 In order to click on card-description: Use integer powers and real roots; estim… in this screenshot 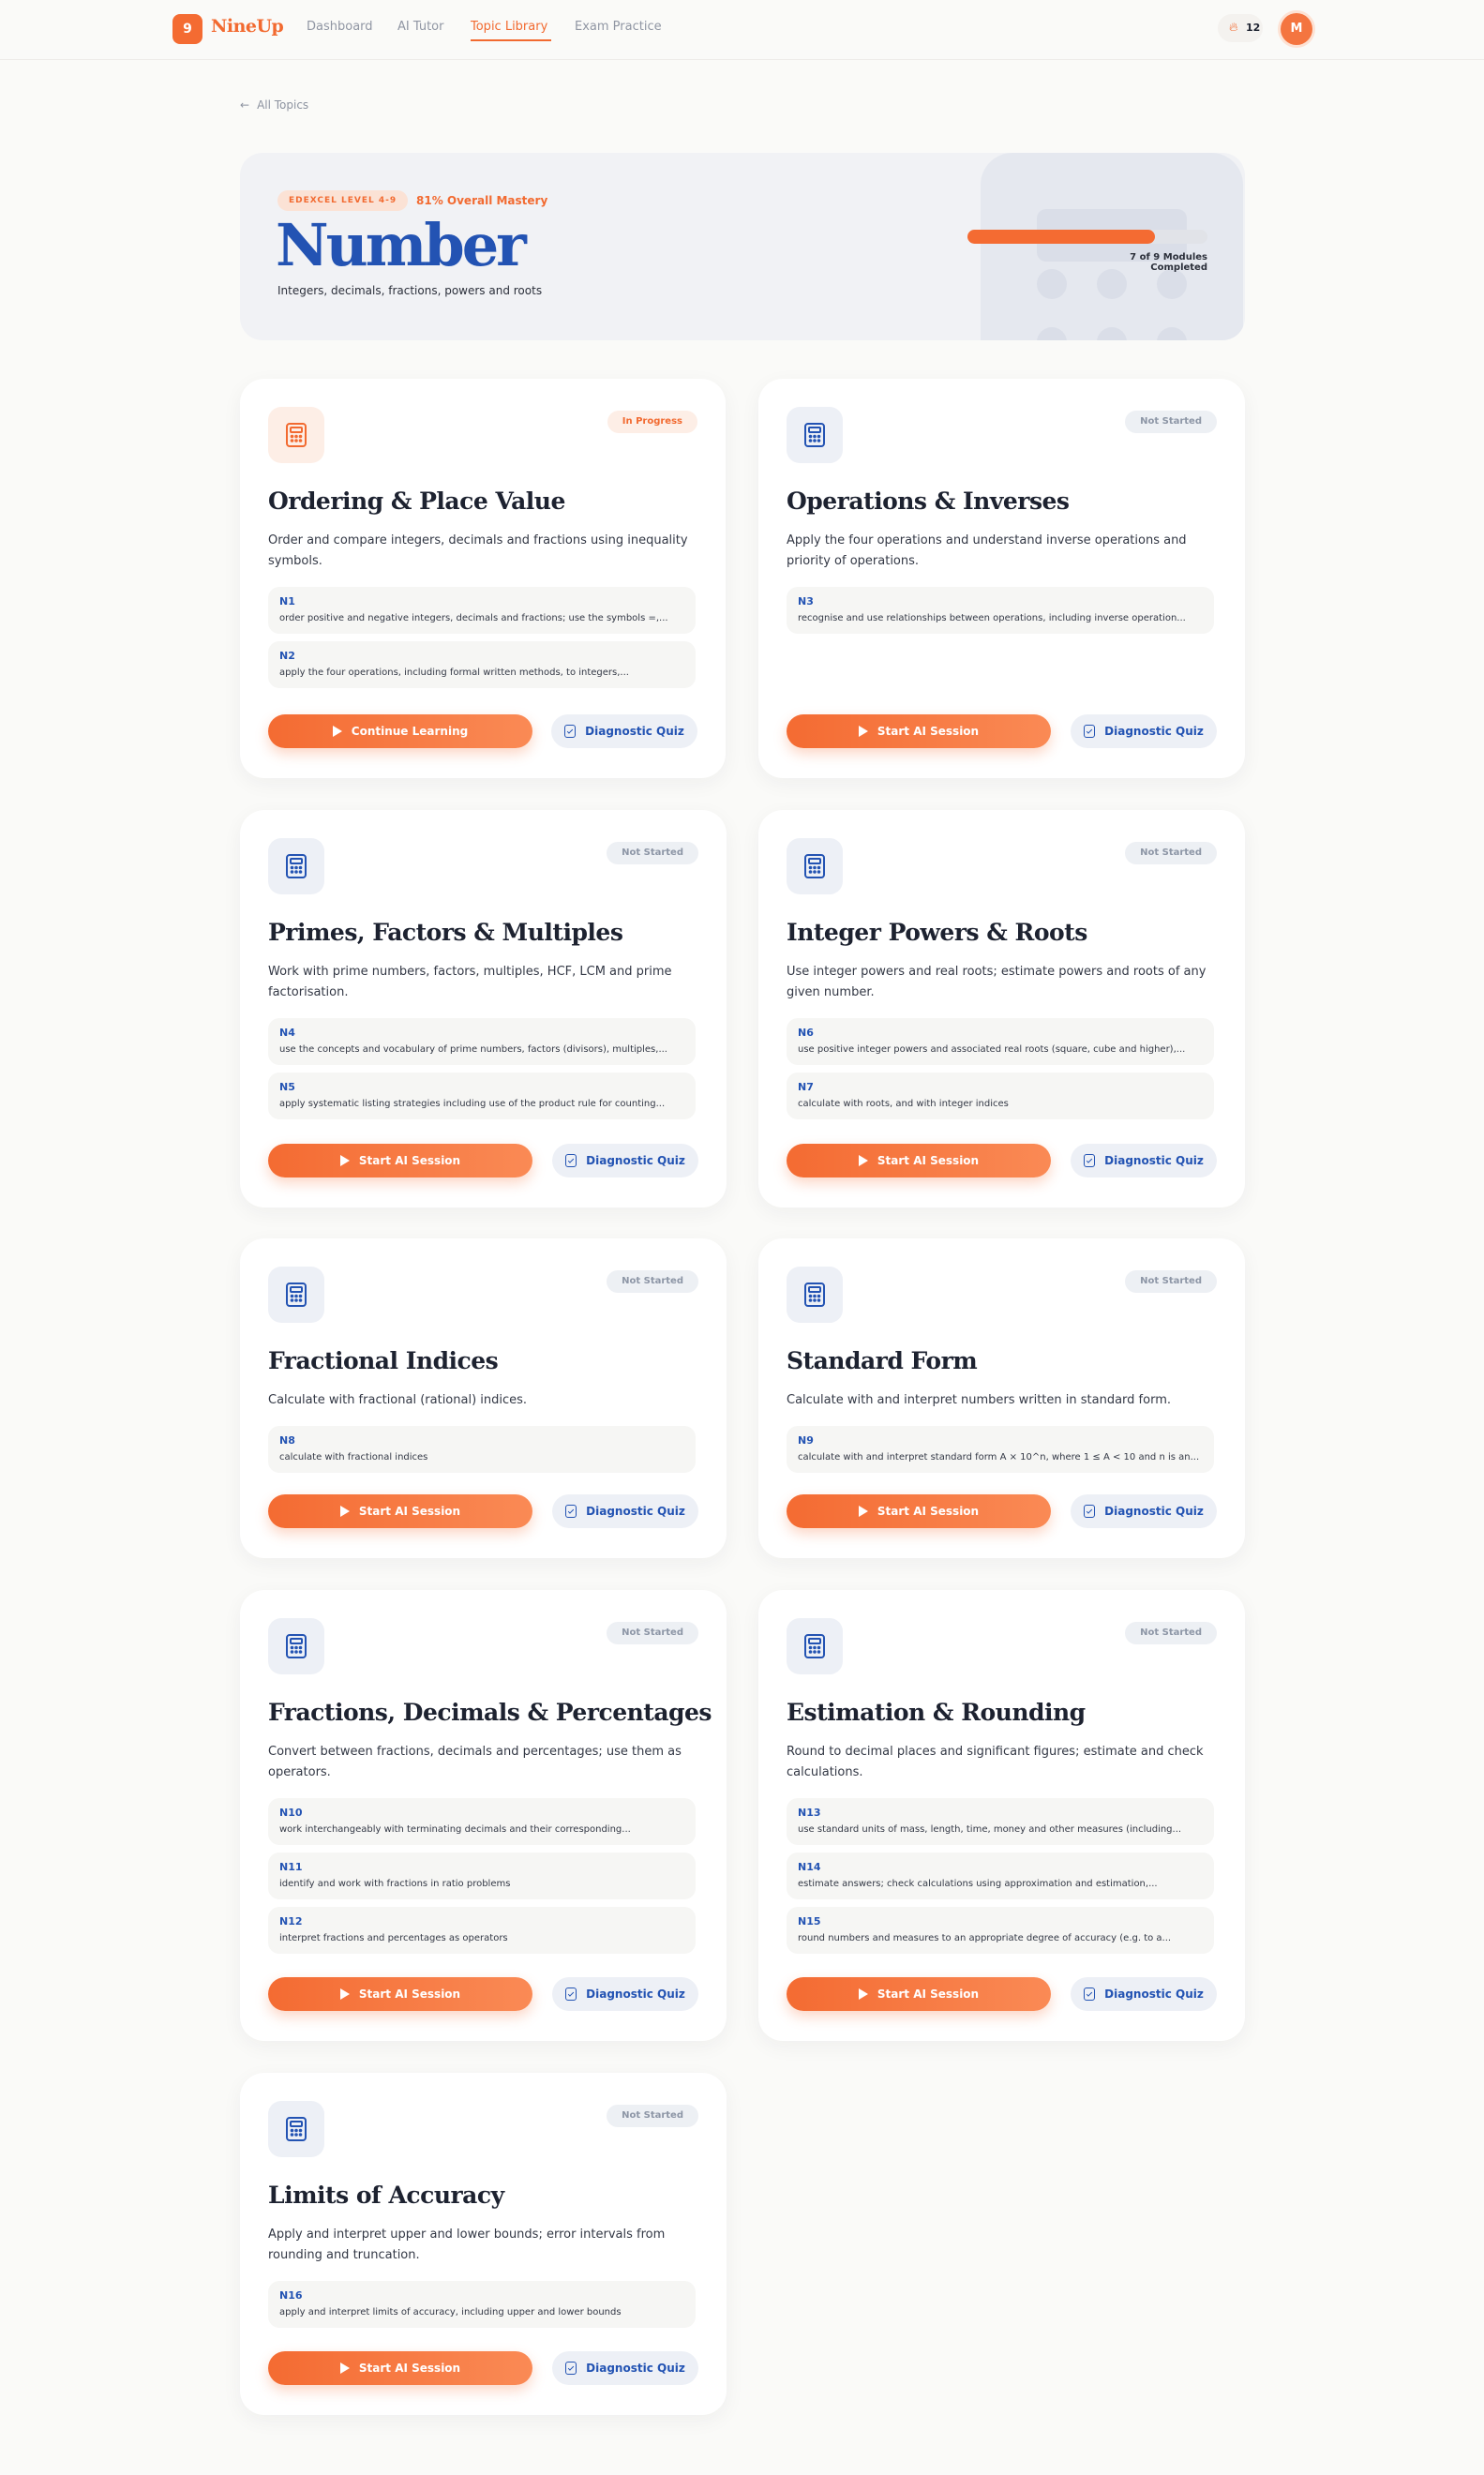, I will do `click(997, 982)`.